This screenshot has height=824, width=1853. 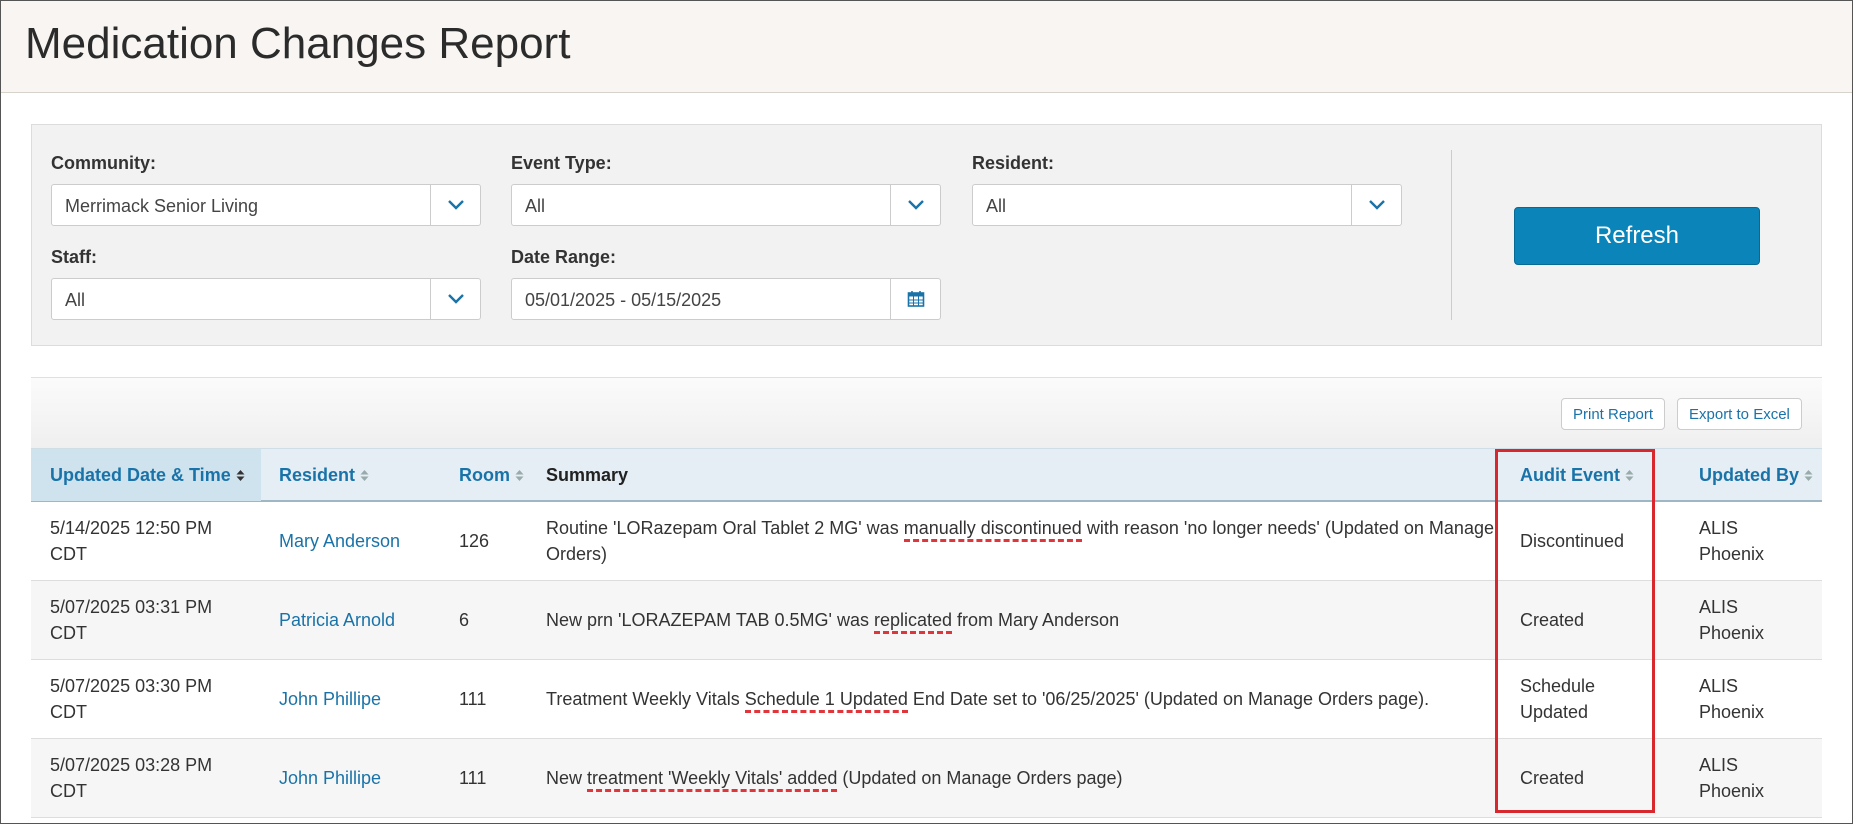 I want to click on resident-value: All, so click(x=996, y=206).